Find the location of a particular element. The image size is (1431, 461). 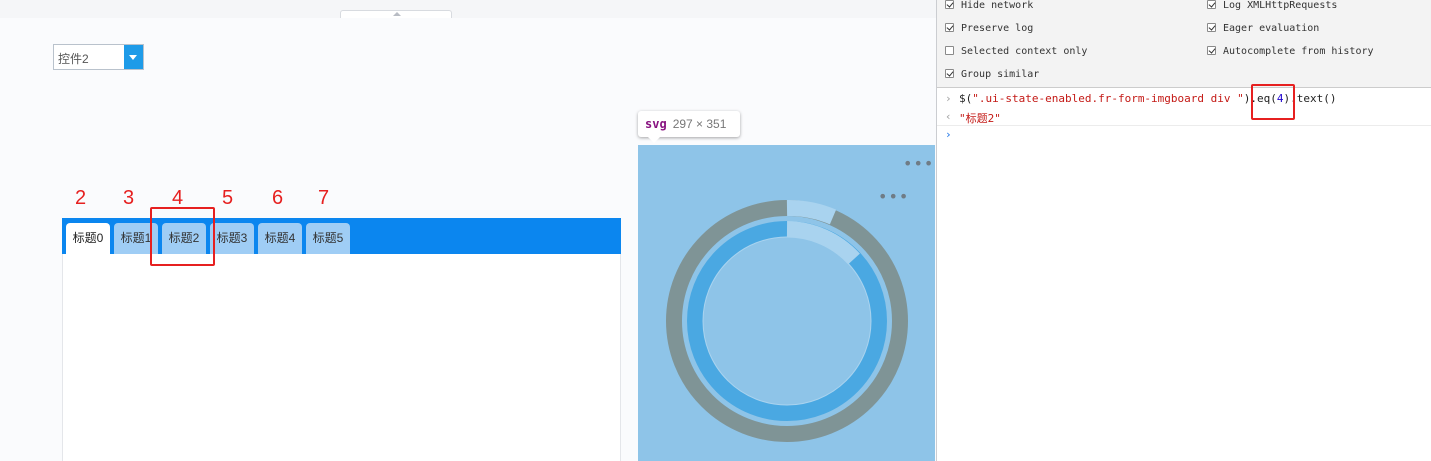

gauge-outer-gap is located at coordinates (811, 212).